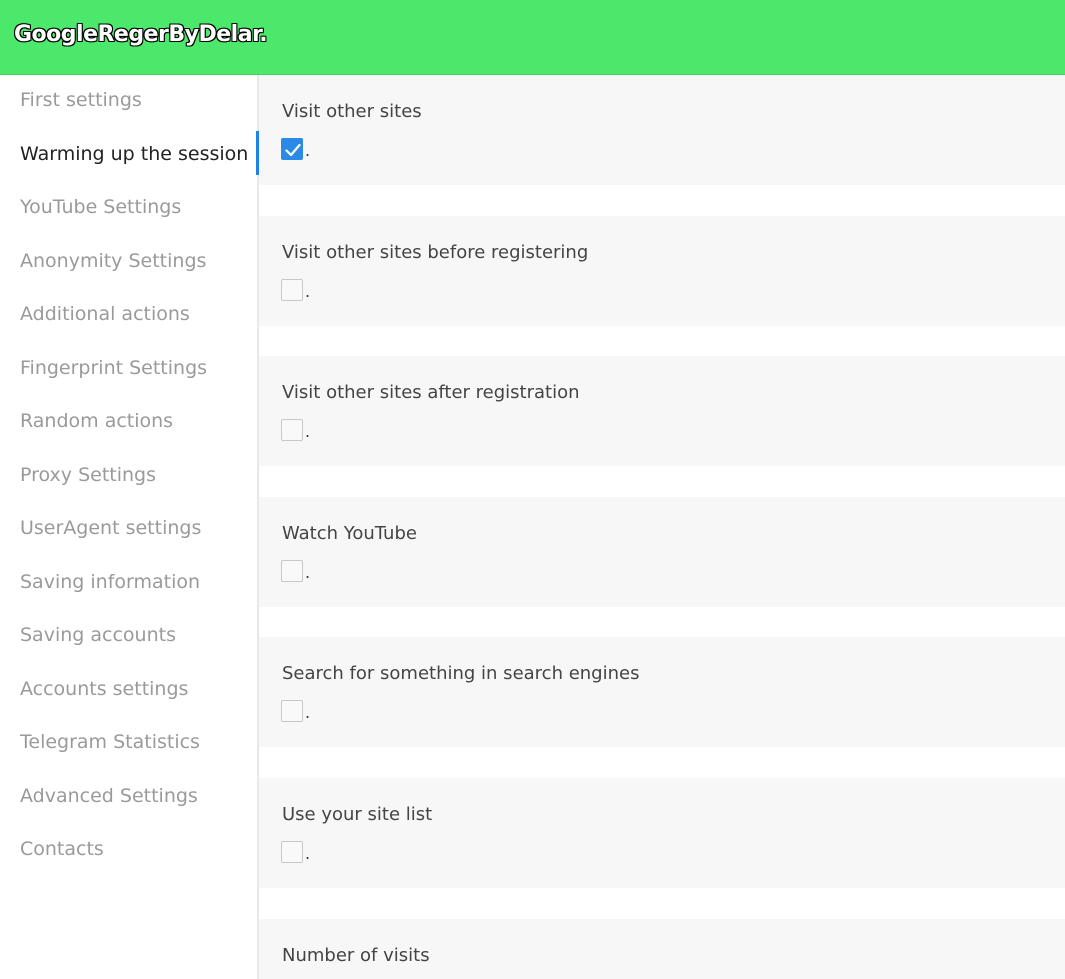  I want to click on checkmark-icon, so click(293, 150).